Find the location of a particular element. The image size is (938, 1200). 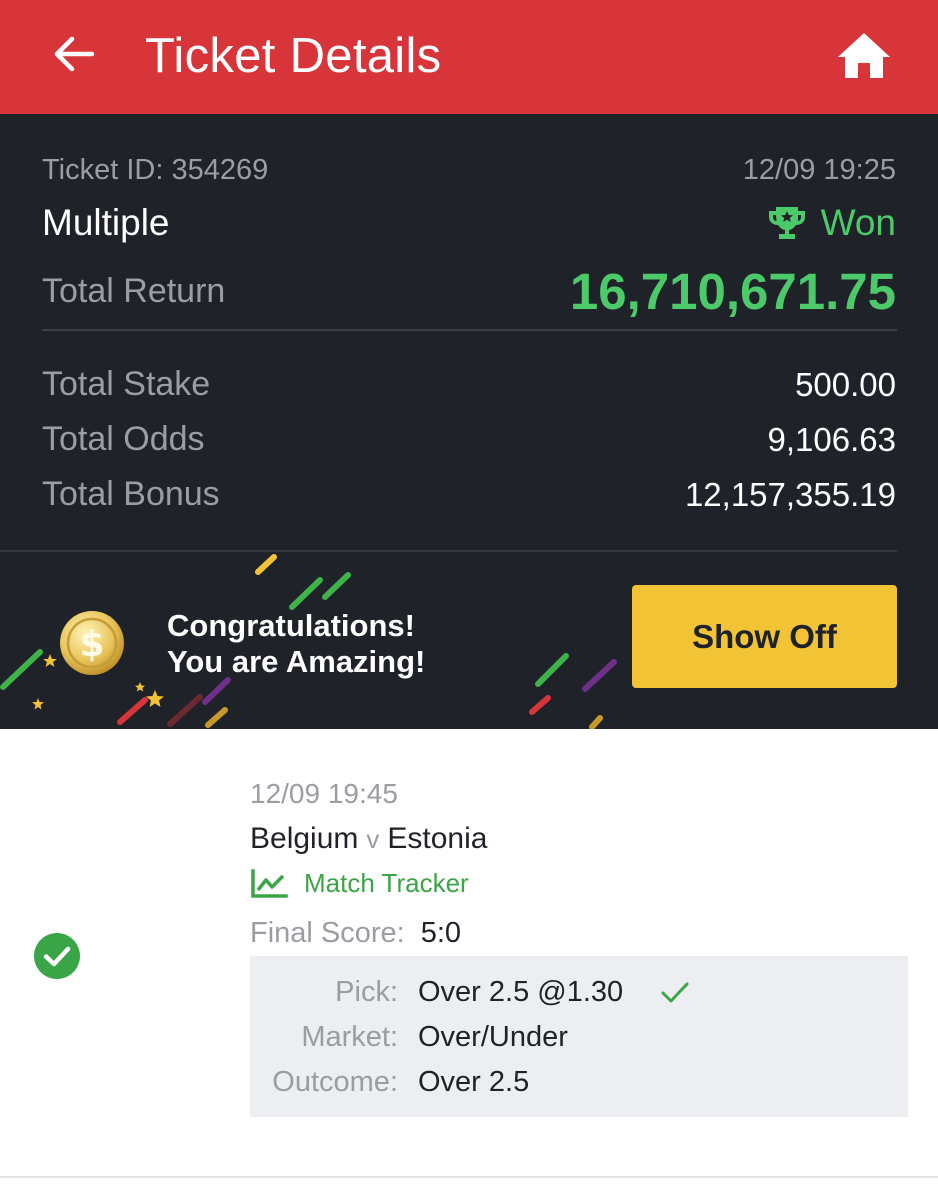

final-score-label: Final Score: is located at coordinates (327, 933).